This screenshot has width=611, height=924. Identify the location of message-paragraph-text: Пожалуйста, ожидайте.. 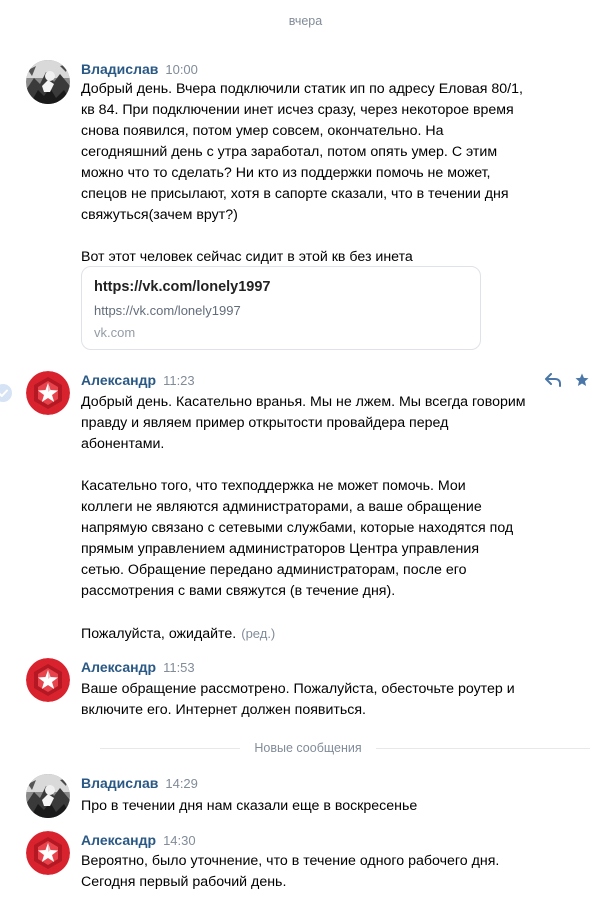
(159, 634).